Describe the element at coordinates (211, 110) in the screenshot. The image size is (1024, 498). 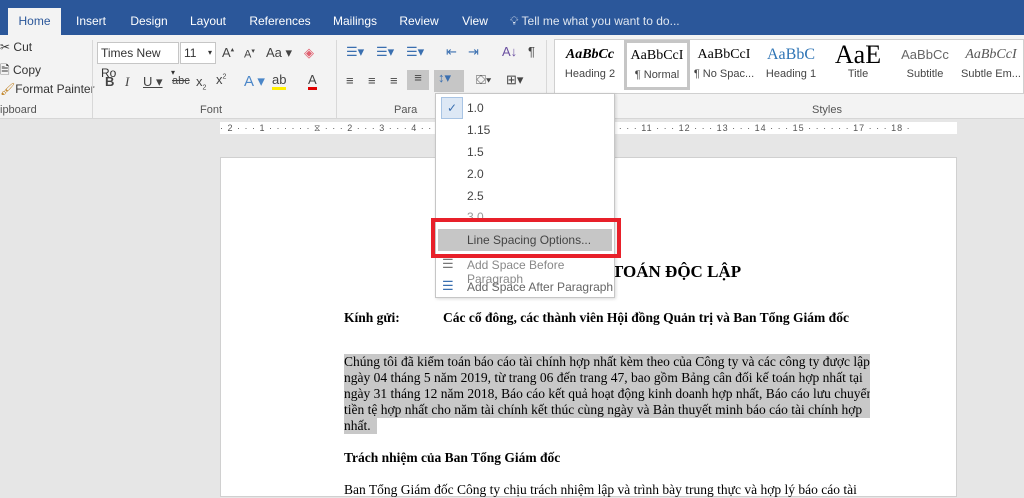
I see `font-group-label: Font` at that location.